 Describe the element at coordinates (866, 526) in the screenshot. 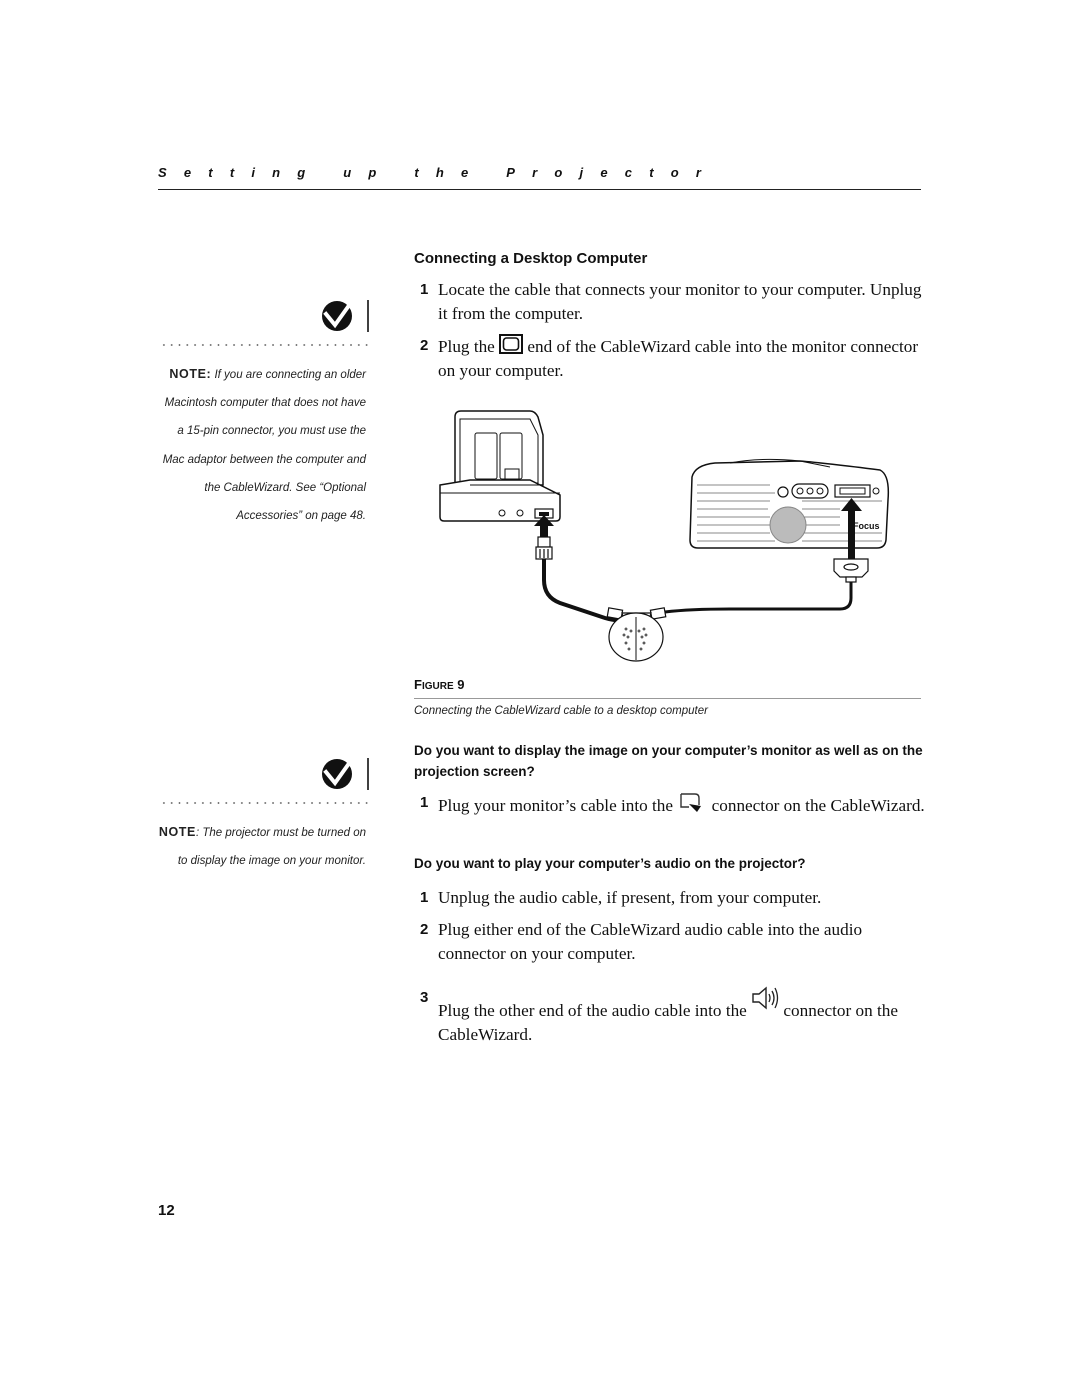

I see `brand-logo: Focus` at that location.